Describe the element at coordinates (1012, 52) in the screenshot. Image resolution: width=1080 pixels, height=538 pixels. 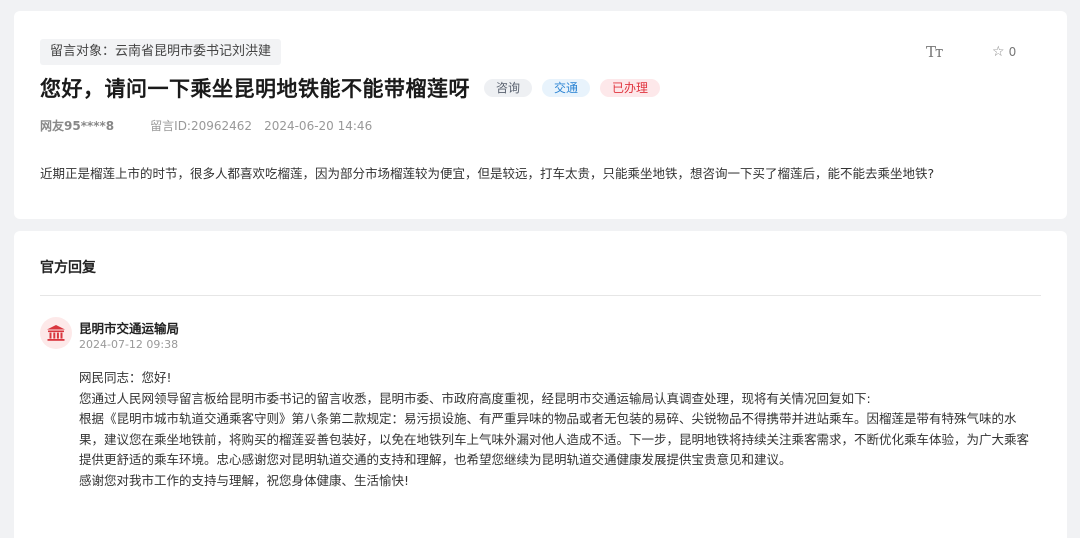
I see `favorite-count: 0` at that location.